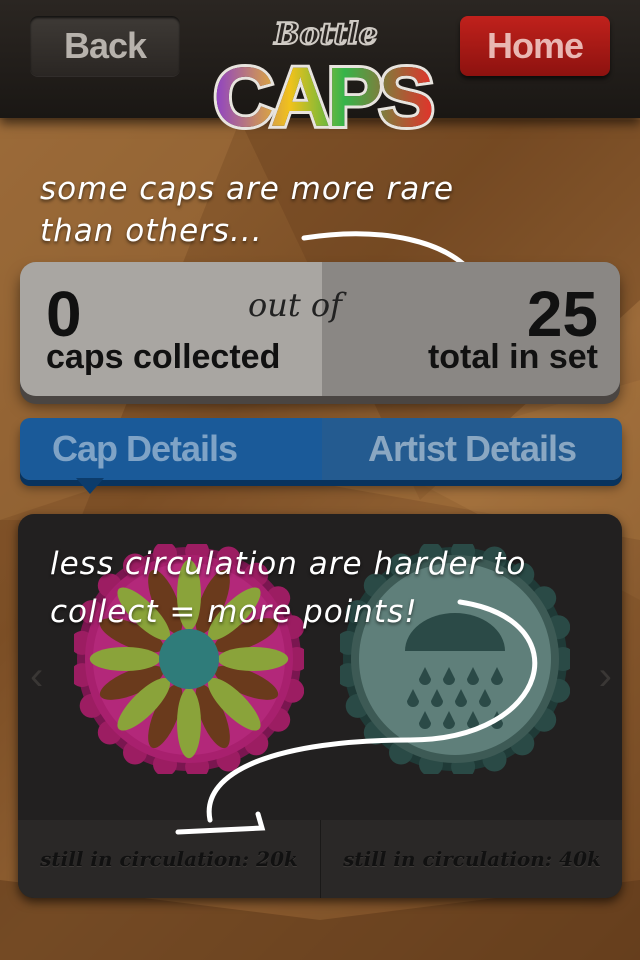 This screenshot has width=640, height=960. What do you see at coordinates (472, 449) in the screenshot?
I see `tab-artist-details: Artist Details` at bounding box center [472, 449].